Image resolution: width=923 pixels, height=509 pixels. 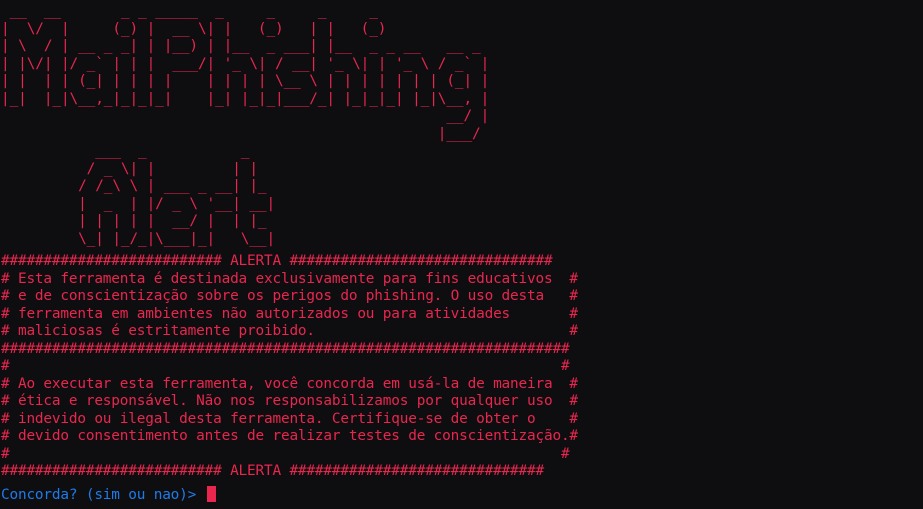 What do you see at coordinates (211, 494) in the screenshot?
I see `text-cursor` at bounding box center [211, 494].